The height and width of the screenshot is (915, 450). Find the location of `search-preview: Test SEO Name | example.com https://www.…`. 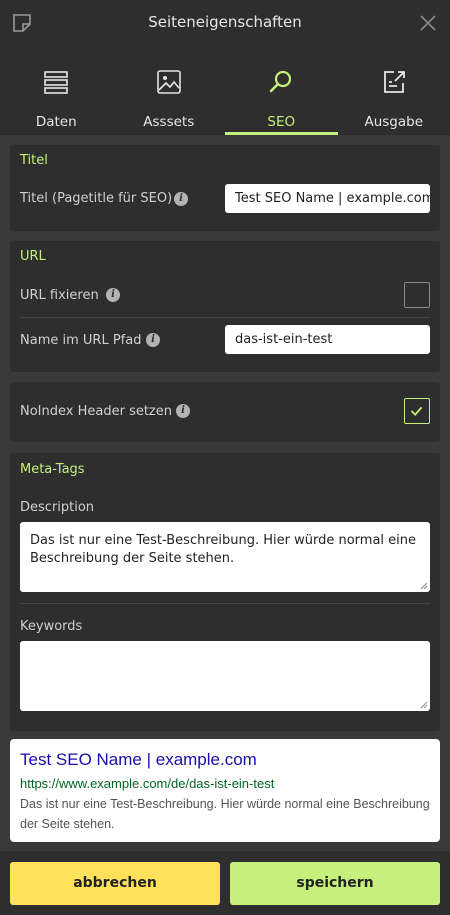

search-preview: Test SEO Name | example.com https://www.… is located at coordinates (225, 790).